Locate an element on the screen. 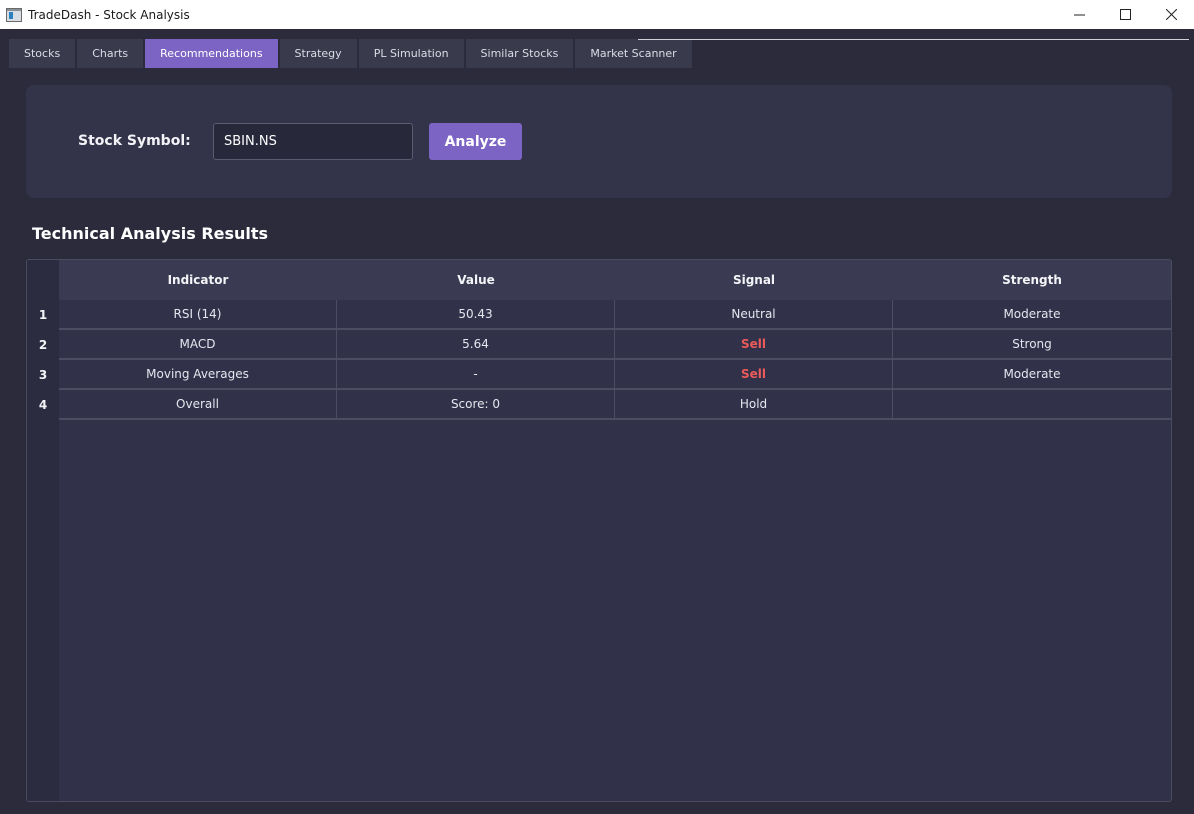 The image size is (1194, 814). table-row: 1 RSI (14) 50.43 Neutral Moderate is located at coordinates (599, 315).